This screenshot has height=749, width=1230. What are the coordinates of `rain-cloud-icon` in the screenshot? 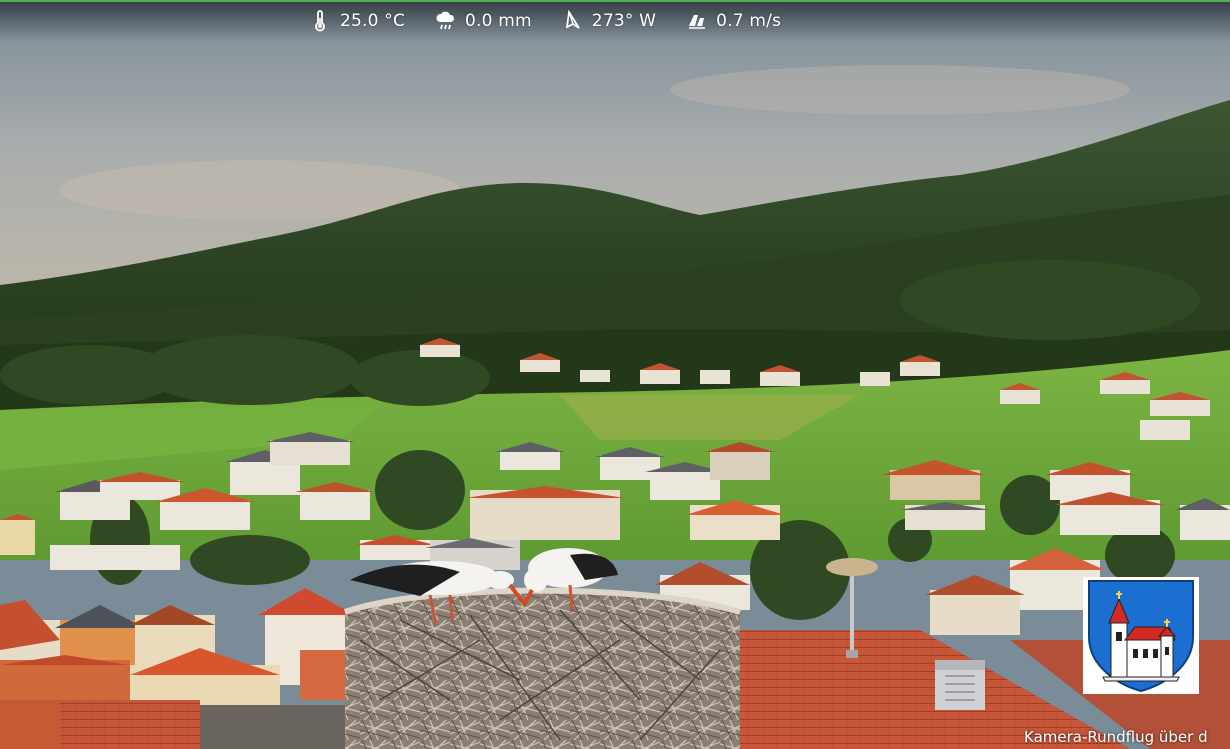 It's located at (445, 20).